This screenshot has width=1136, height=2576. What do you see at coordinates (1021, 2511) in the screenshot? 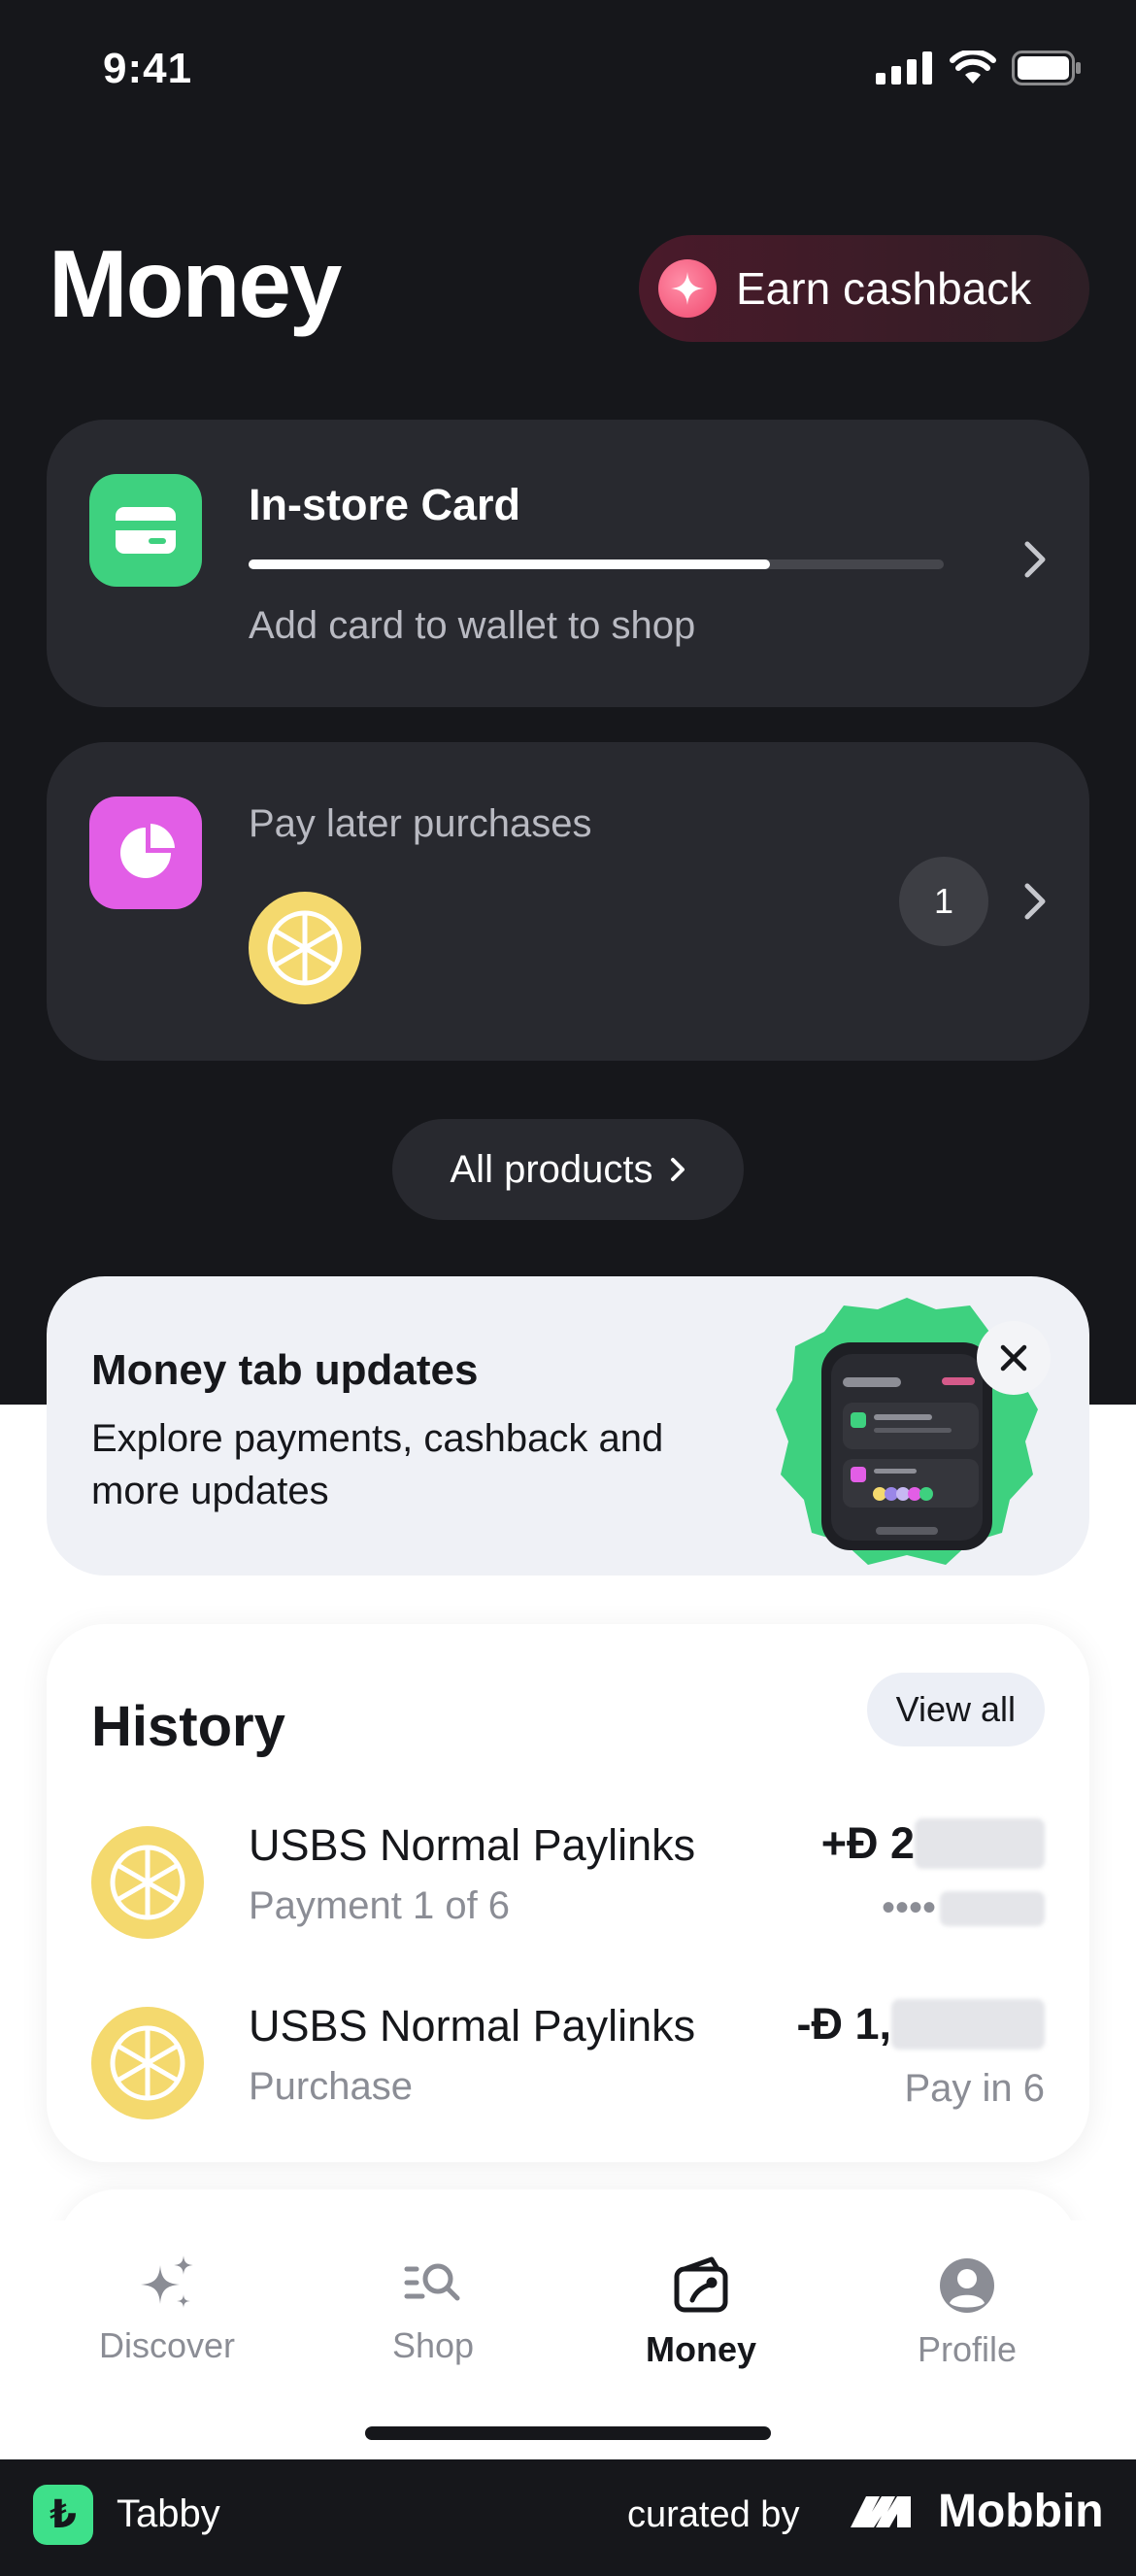
I see `mobbin-brand-label: Mobbin` at bounding box center [1021, 2511].